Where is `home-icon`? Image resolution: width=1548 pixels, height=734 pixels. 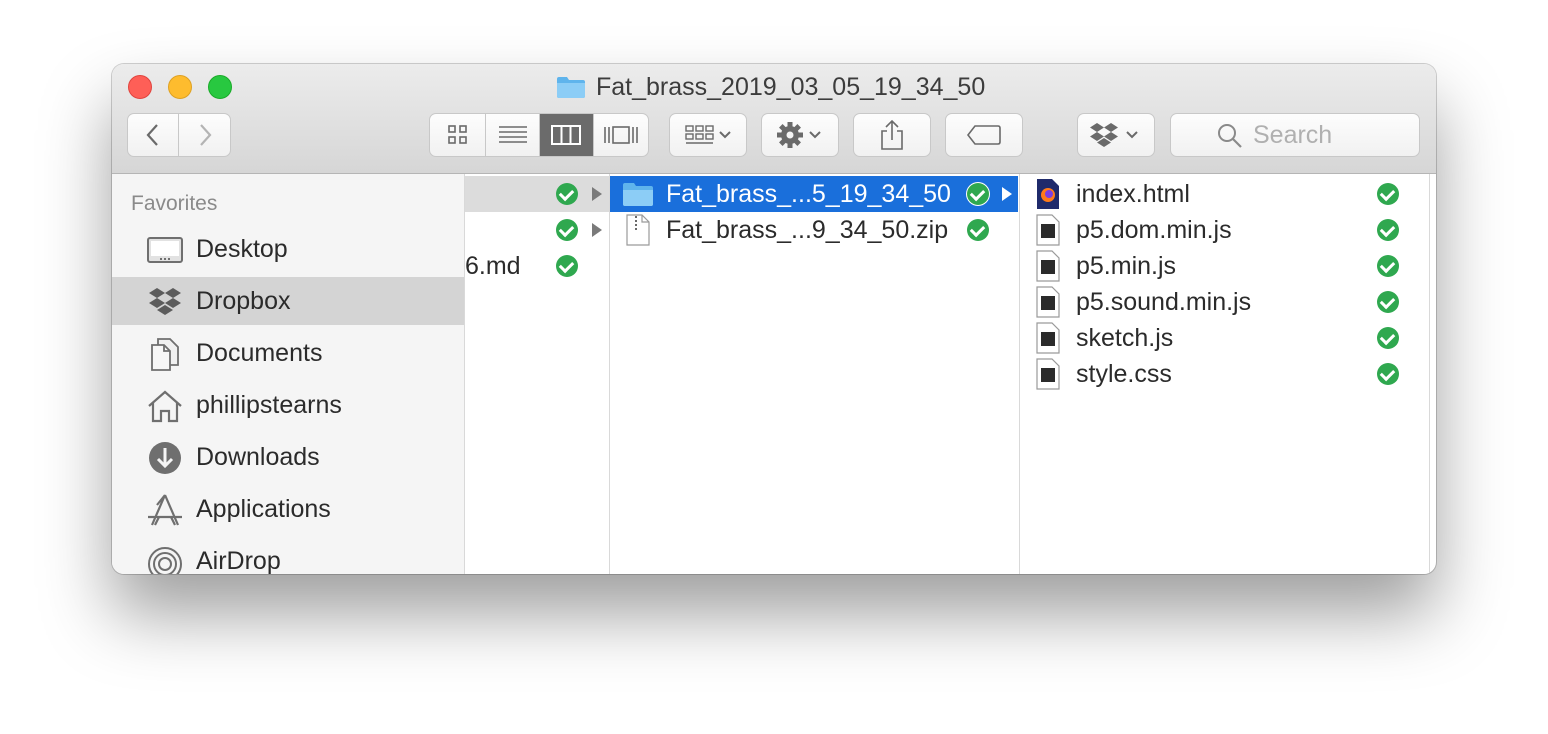 home-icon is located at coordinates (165, 406).